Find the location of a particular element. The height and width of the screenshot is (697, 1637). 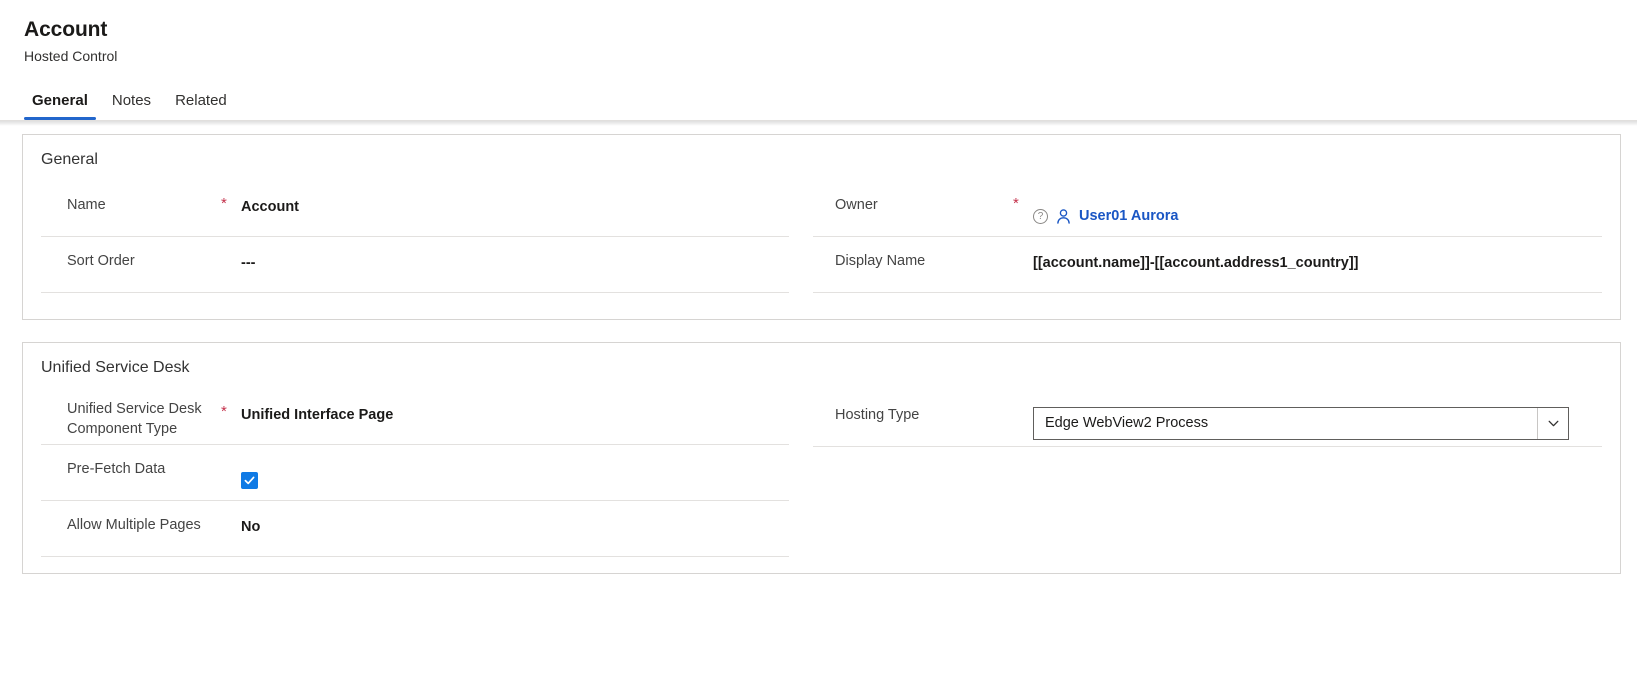

field-sort-order-required-indicator is located at coordinates (231, 245).